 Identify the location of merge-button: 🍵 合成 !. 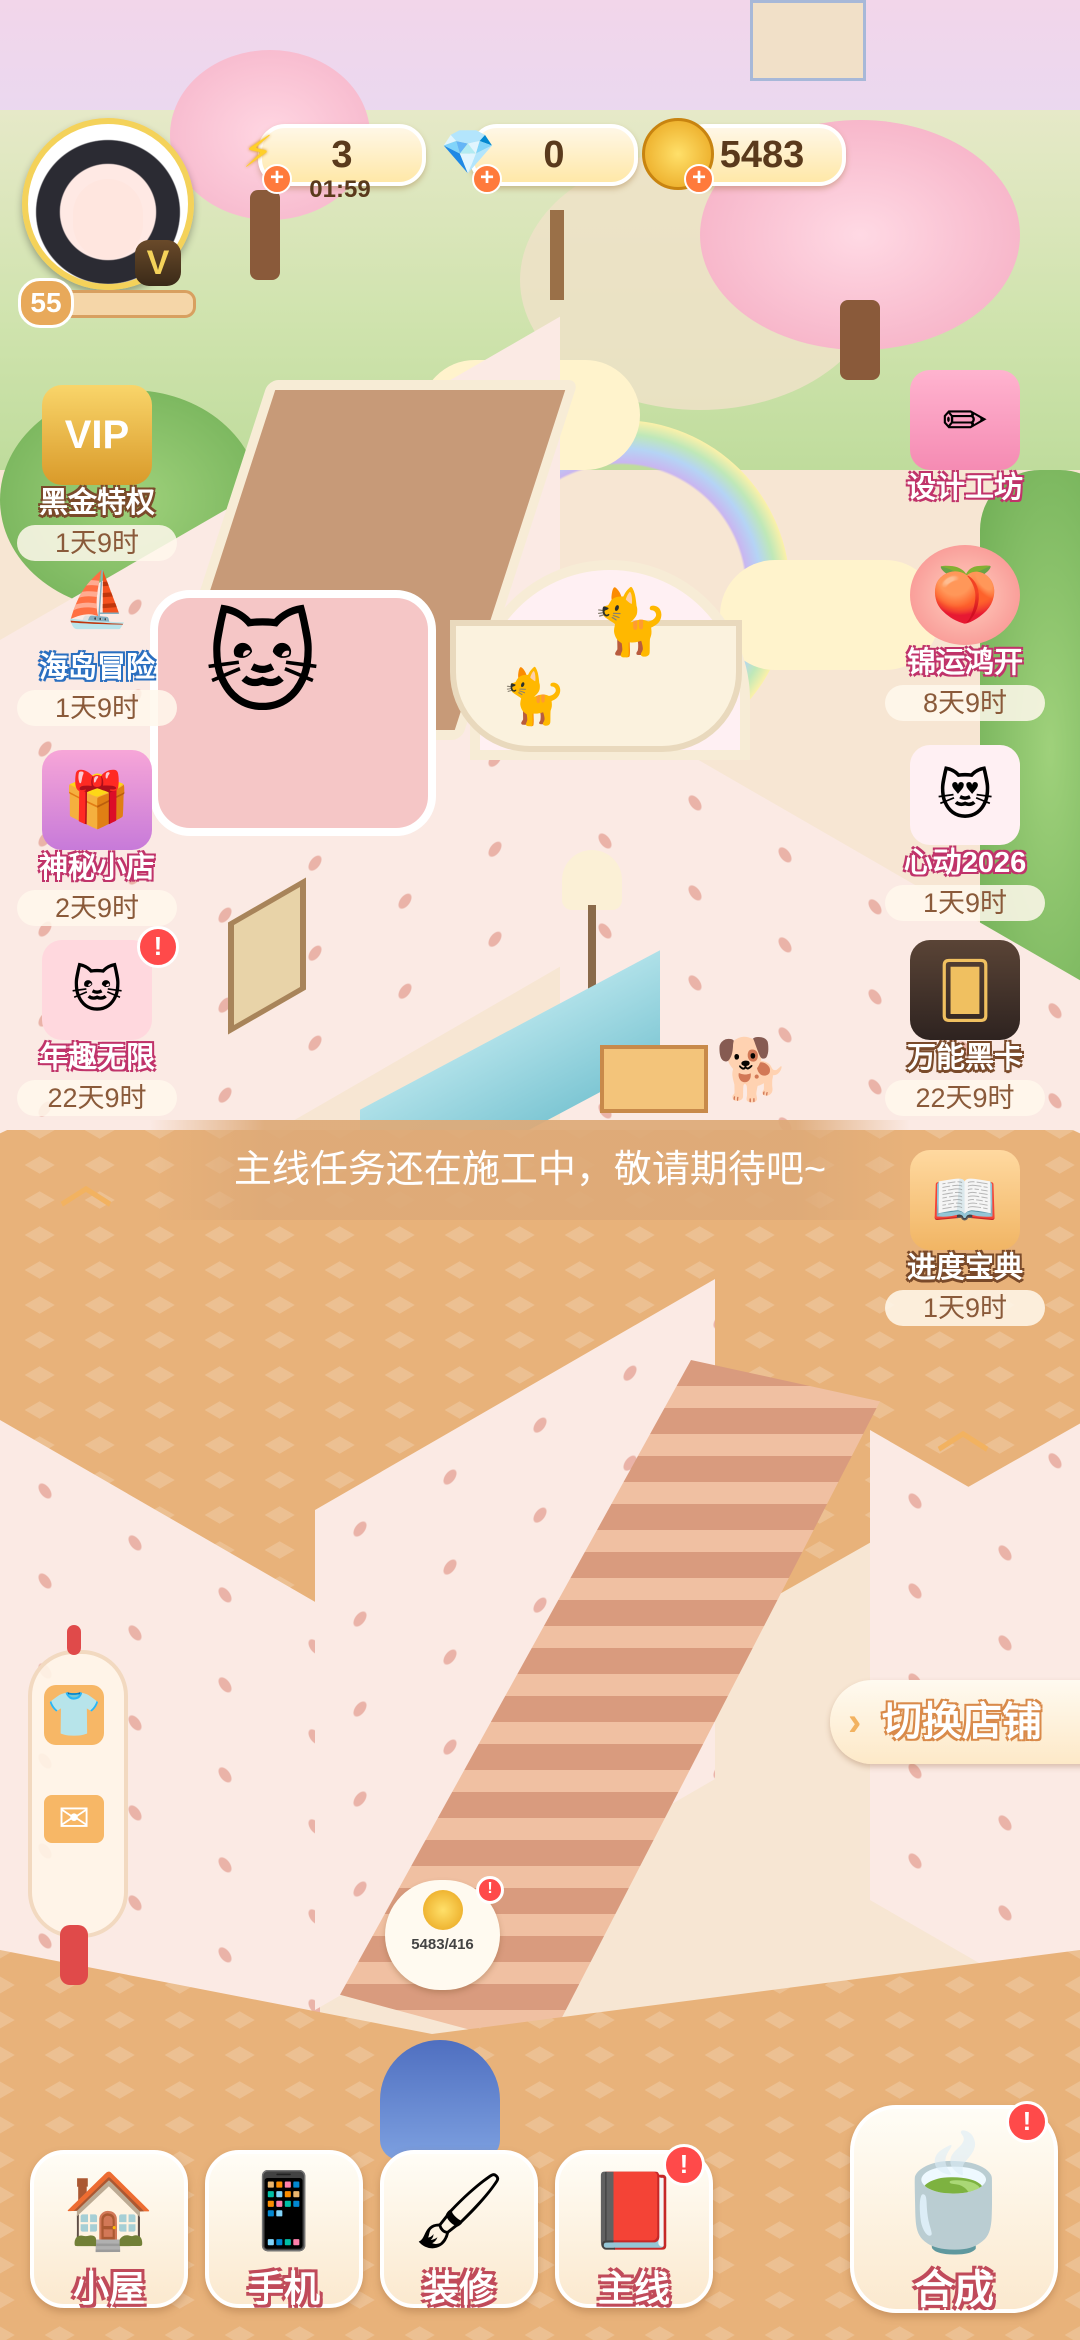
(954, 2207).